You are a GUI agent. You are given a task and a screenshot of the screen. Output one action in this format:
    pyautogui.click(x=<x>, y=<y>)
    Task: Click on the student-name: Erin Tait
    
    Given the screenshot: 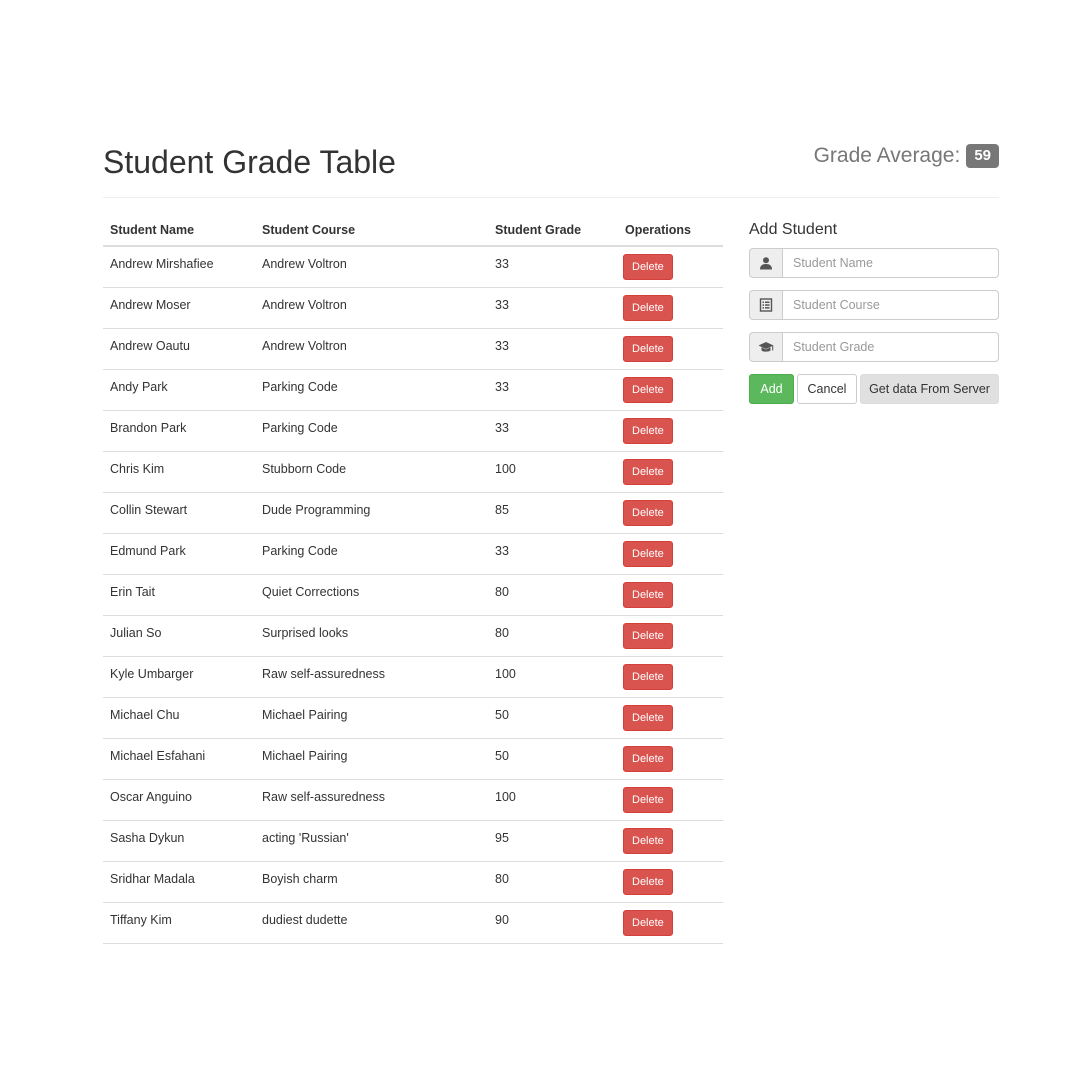 What is the action you would take?
    pyautogui.click(x=132, y=592)
    